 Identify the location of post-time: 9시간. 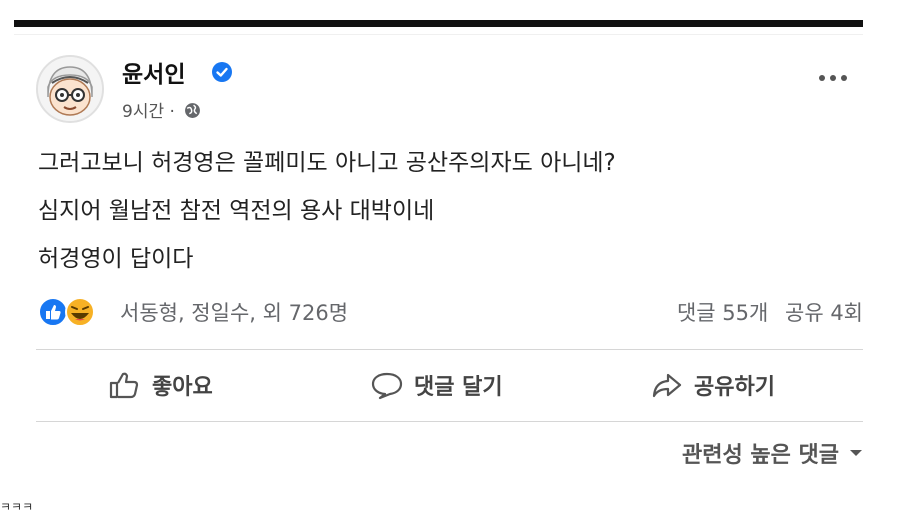
(143, 112).